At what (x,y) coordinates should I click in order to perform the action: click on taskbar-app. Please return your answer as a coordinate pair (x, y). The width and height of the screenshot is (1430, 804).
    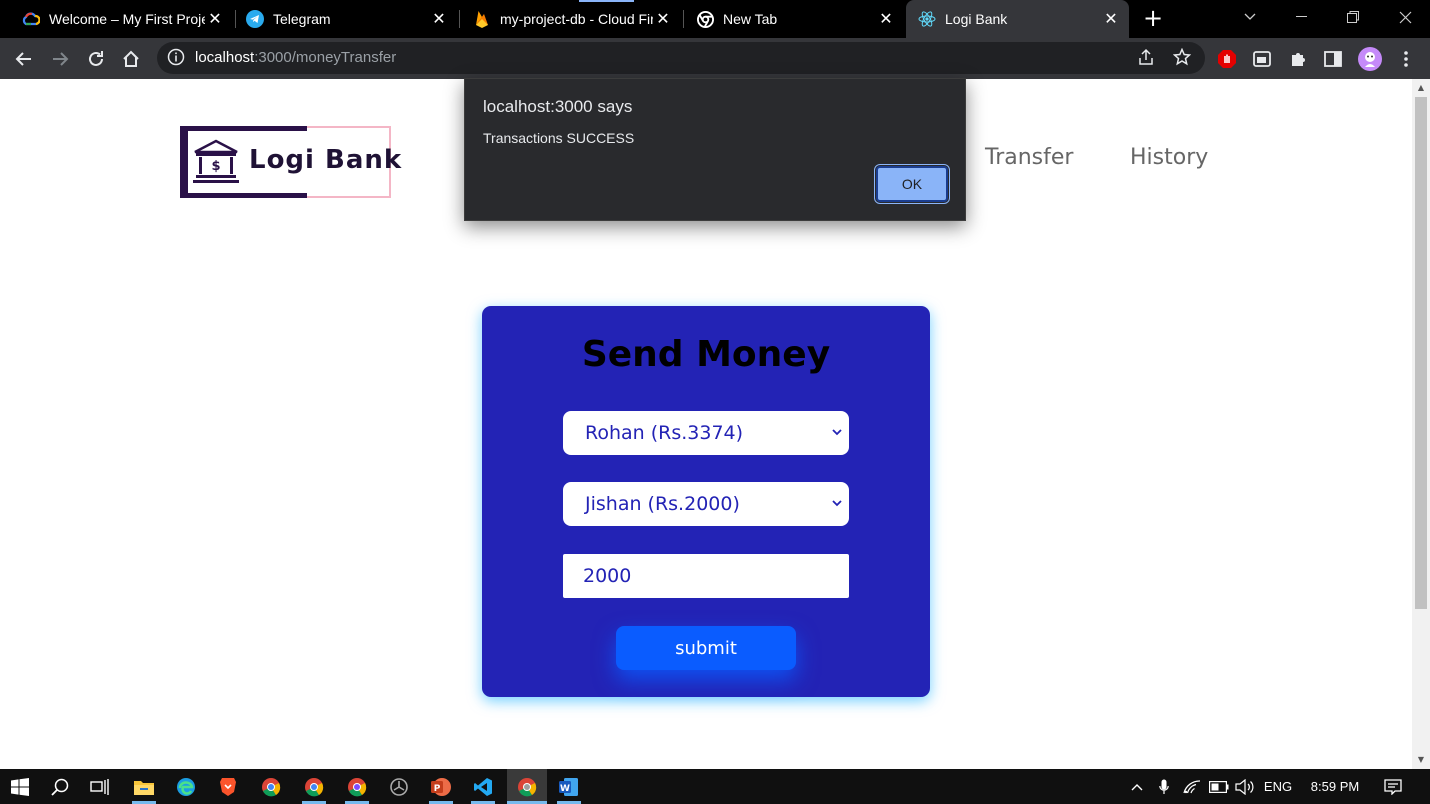
    Looking at the image, I should click on (399, 786).